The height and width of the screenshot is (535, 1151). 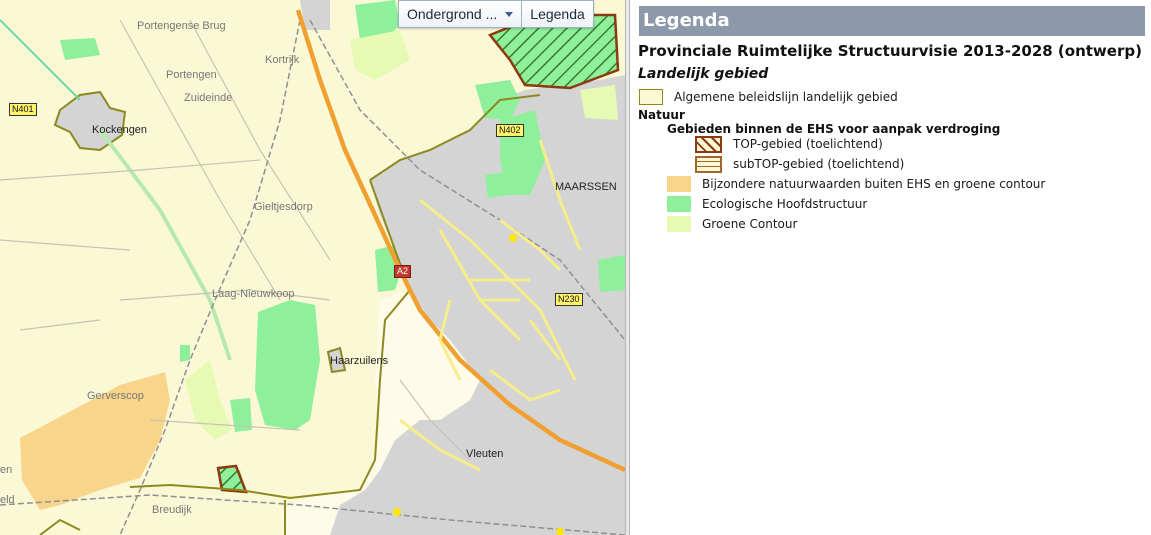 What do you see at coordinates (661, 115) in the screenshot?
I see `legend-group-natuur: Natuur` at bounding box center [661, 115].